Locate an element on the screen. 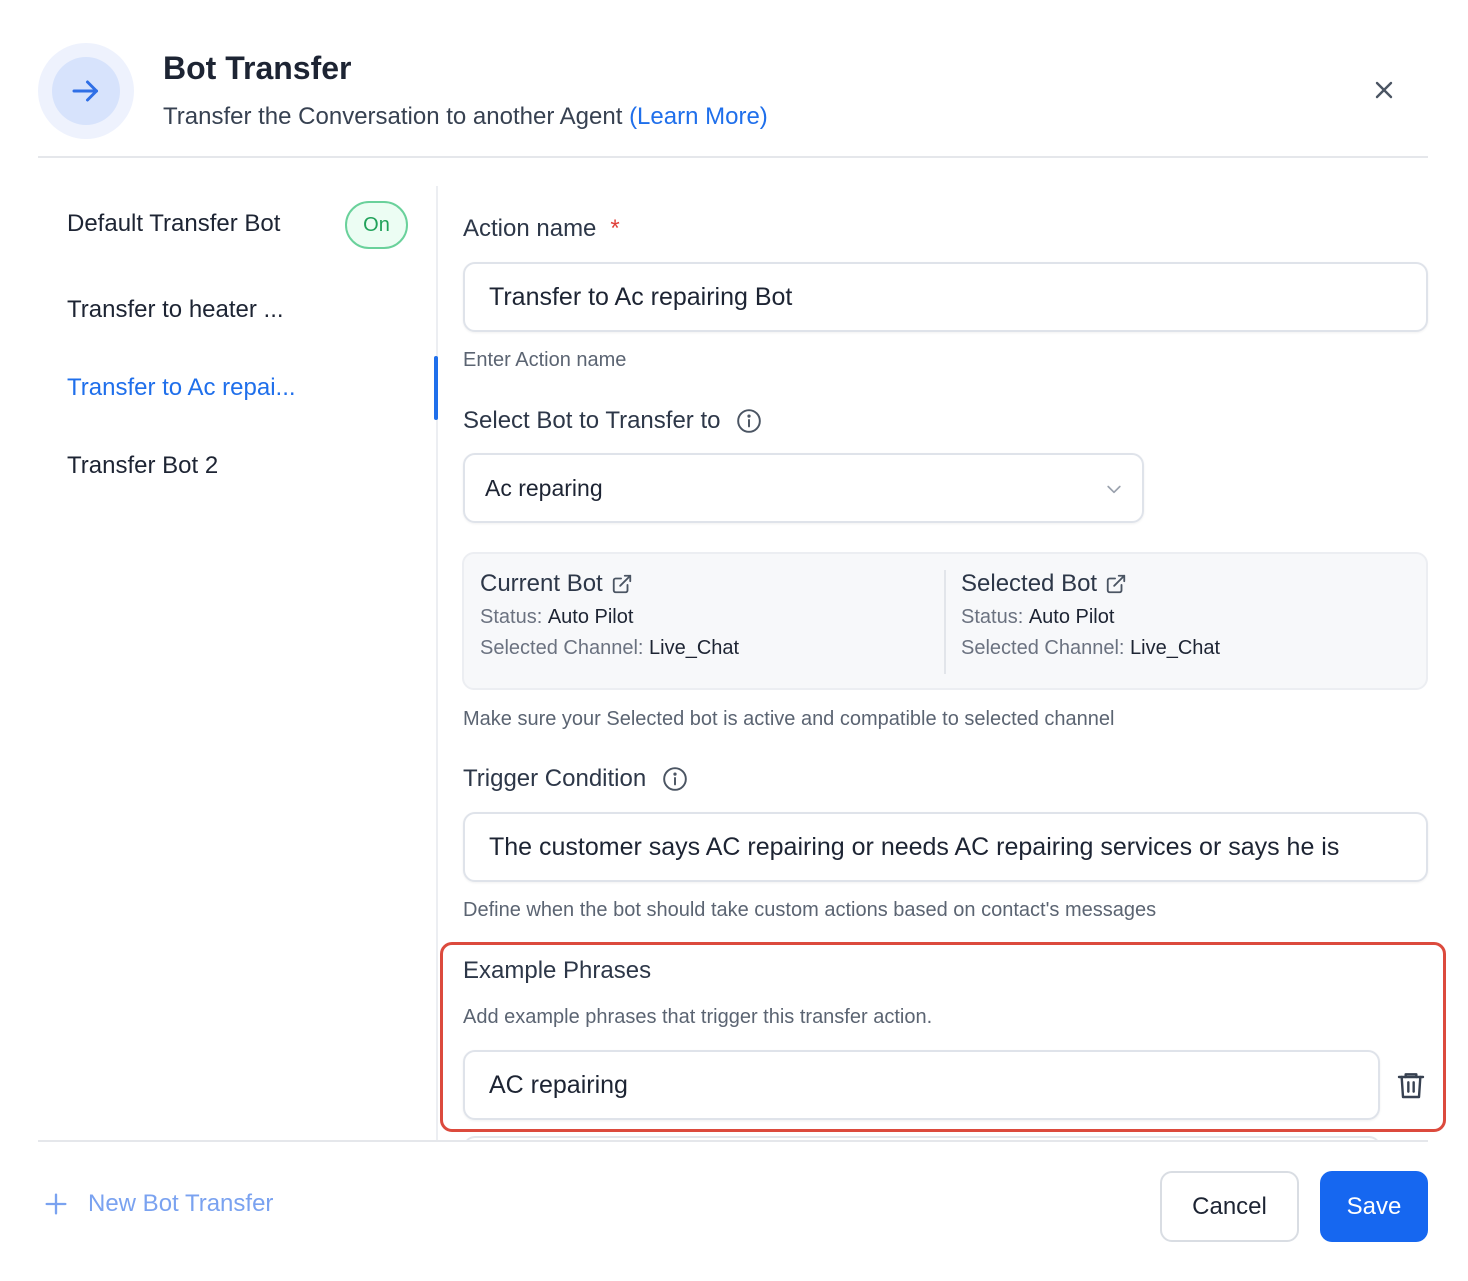 The width and height of the screenshot is (1468, 1281). bot-select-value: Ac reparing is located at coordinates (544, 487).